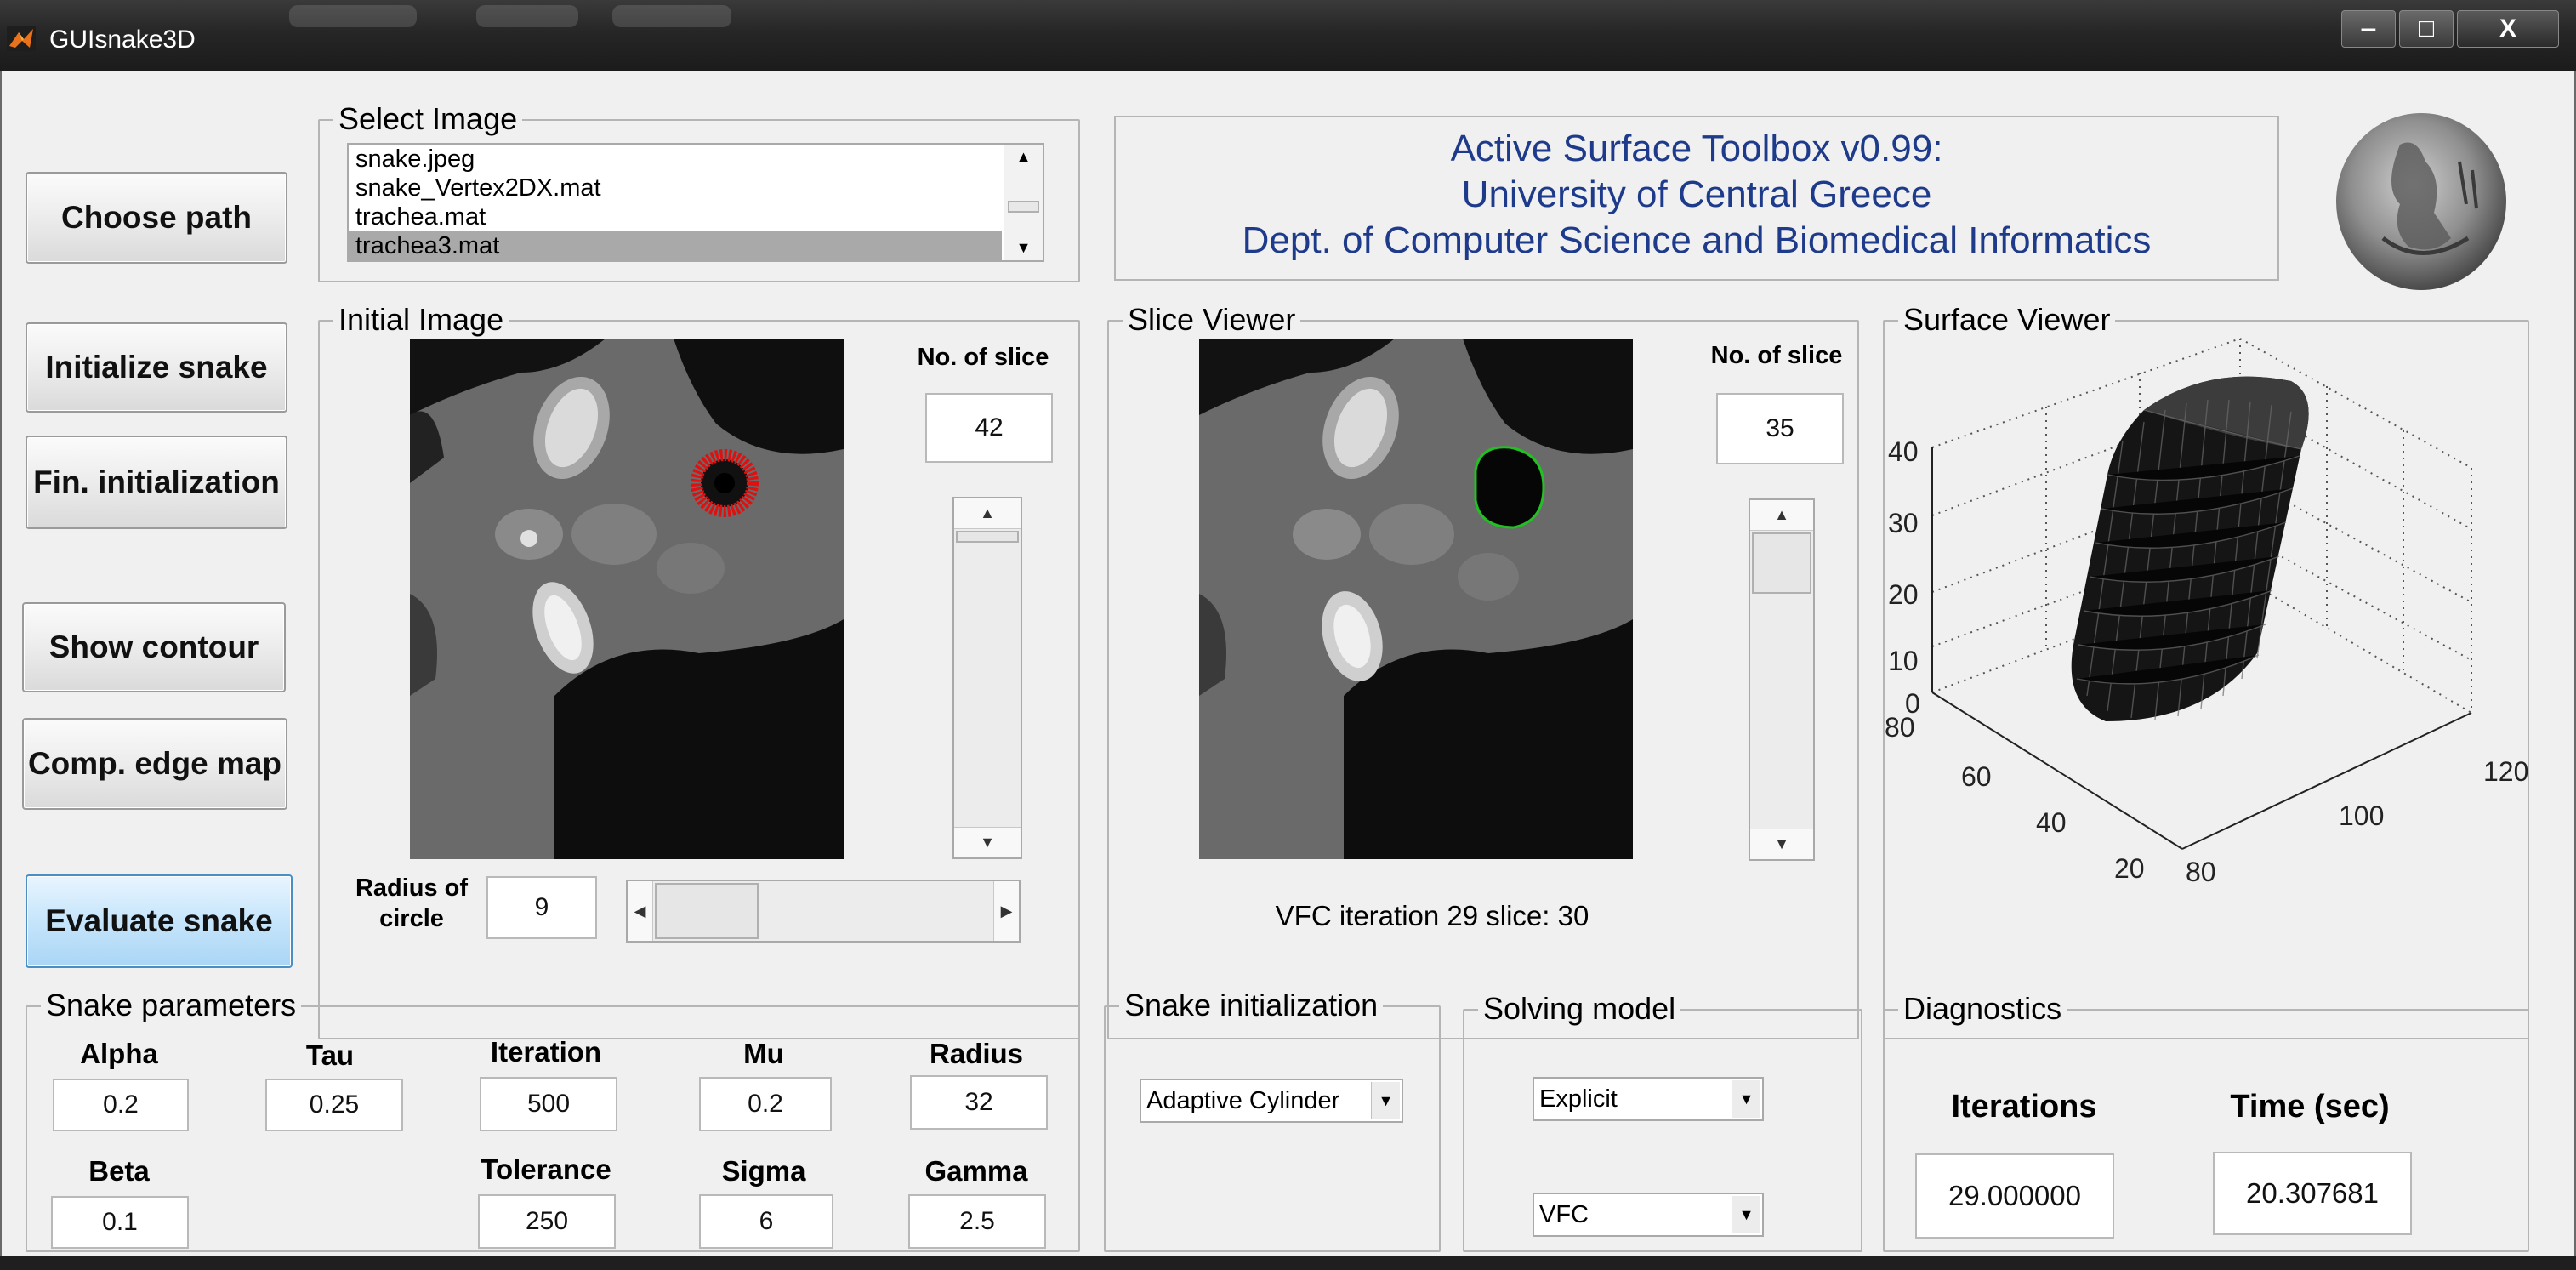  What do you see at coordinates (334, 1105) in the screenshot?
I see `tau-input: 0.25` at bounding box center [334, 1105].